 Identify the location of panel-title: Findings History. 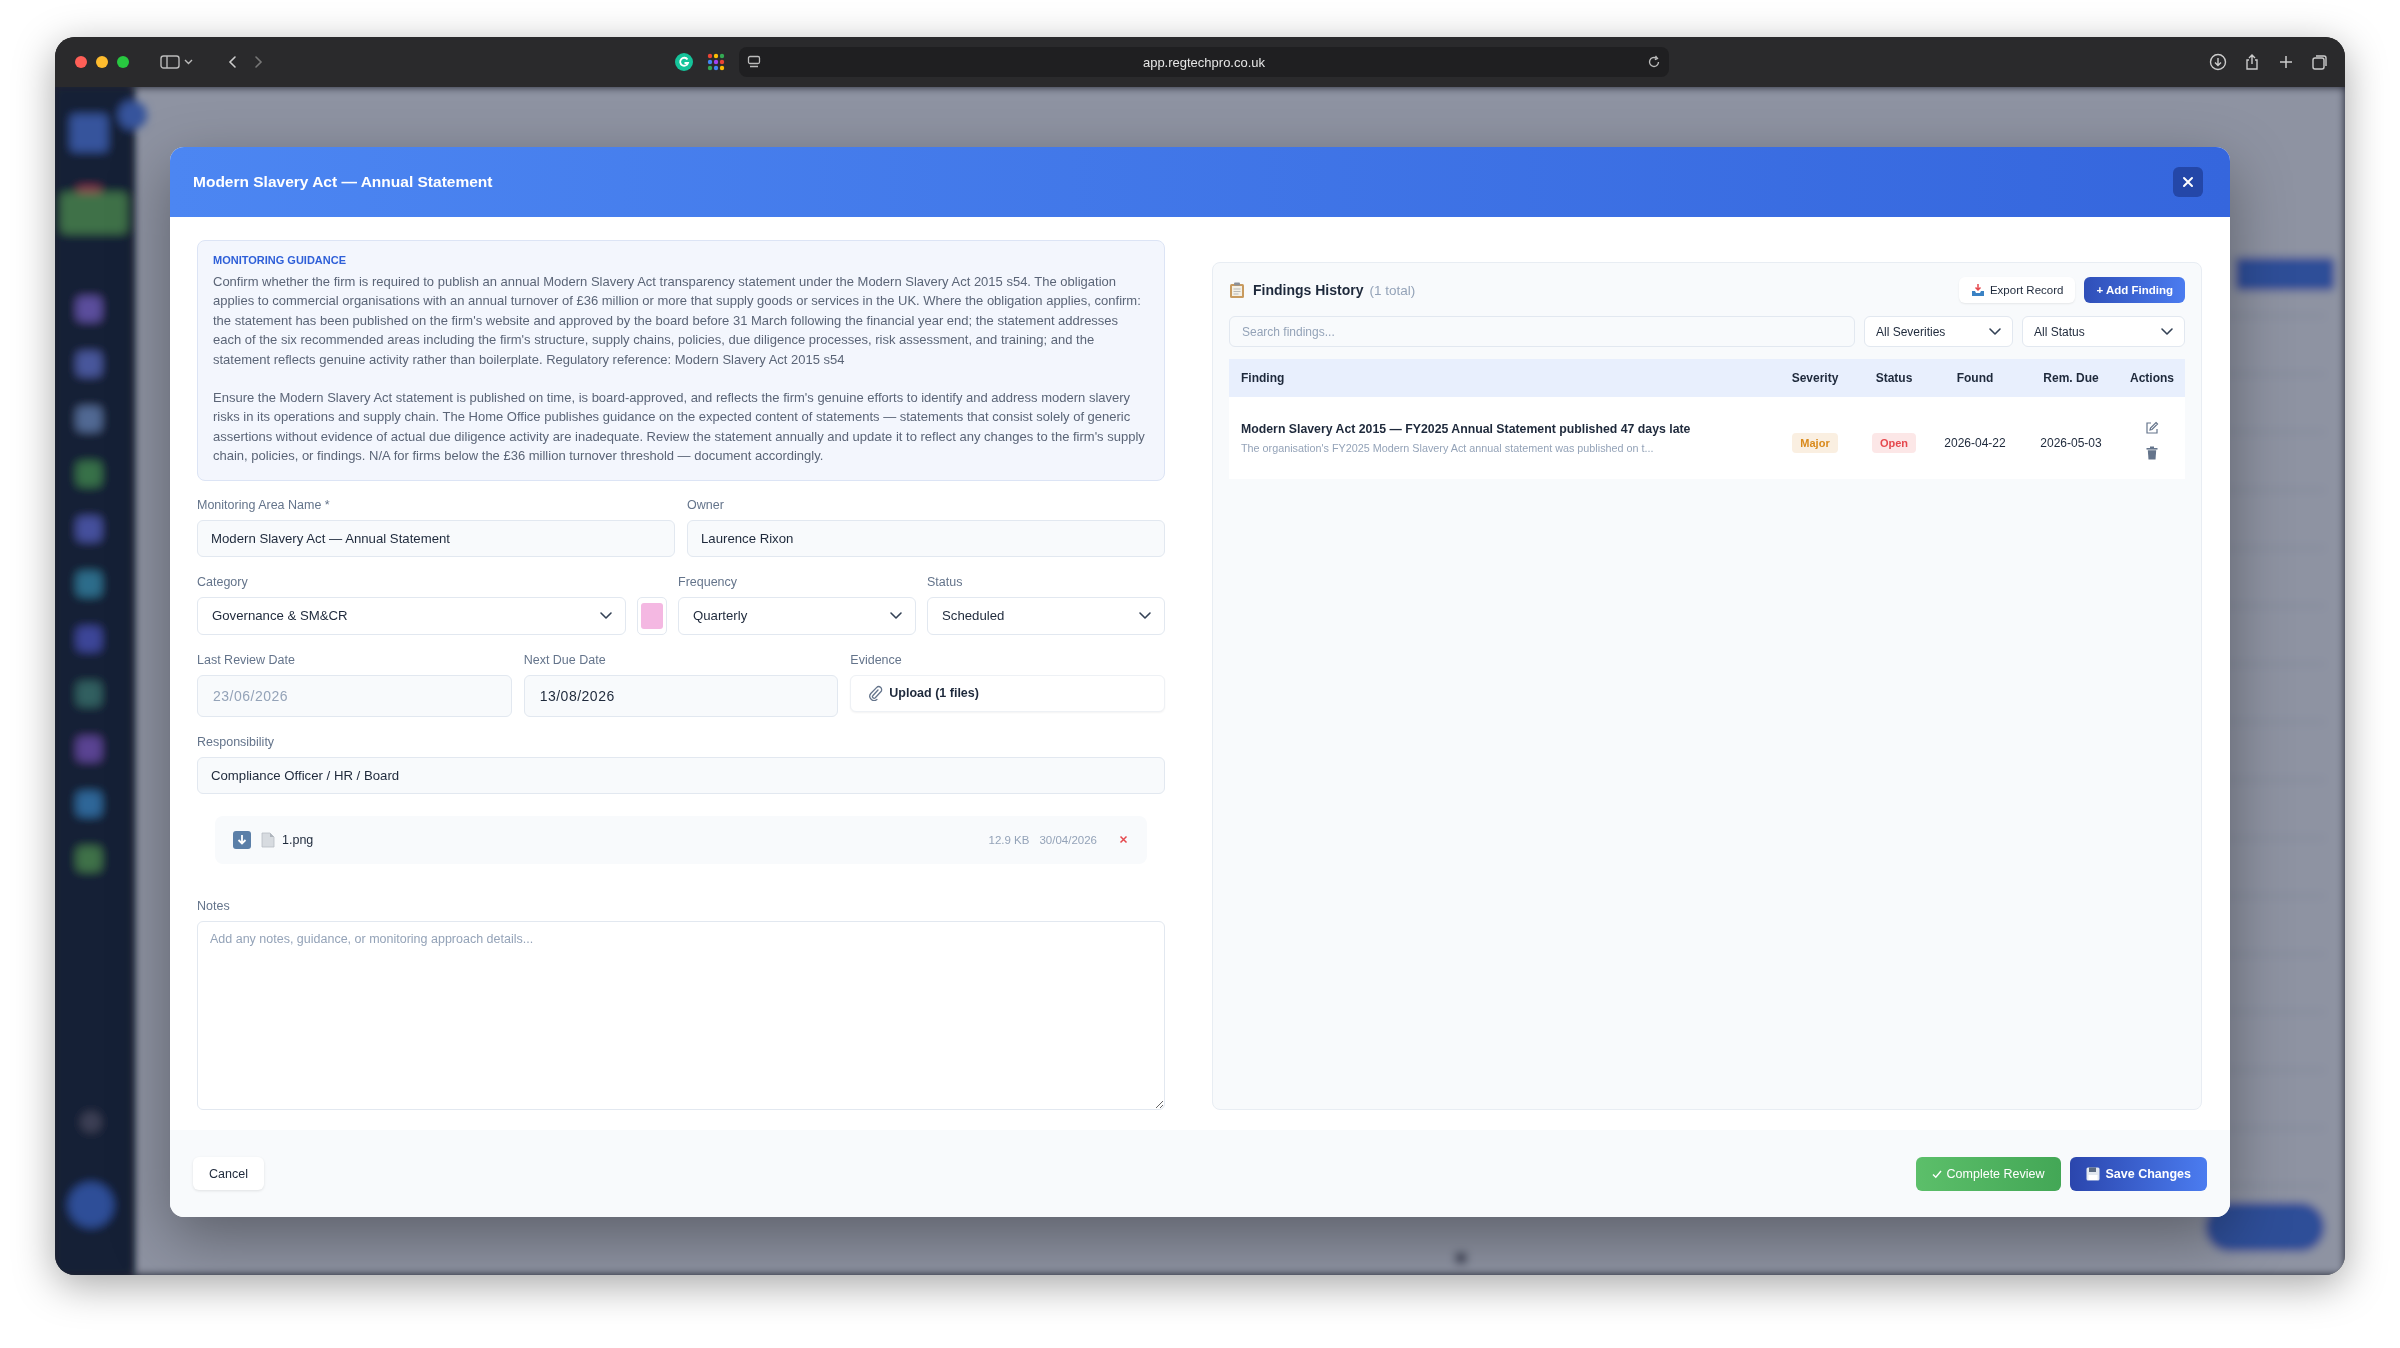
(1308, 290).